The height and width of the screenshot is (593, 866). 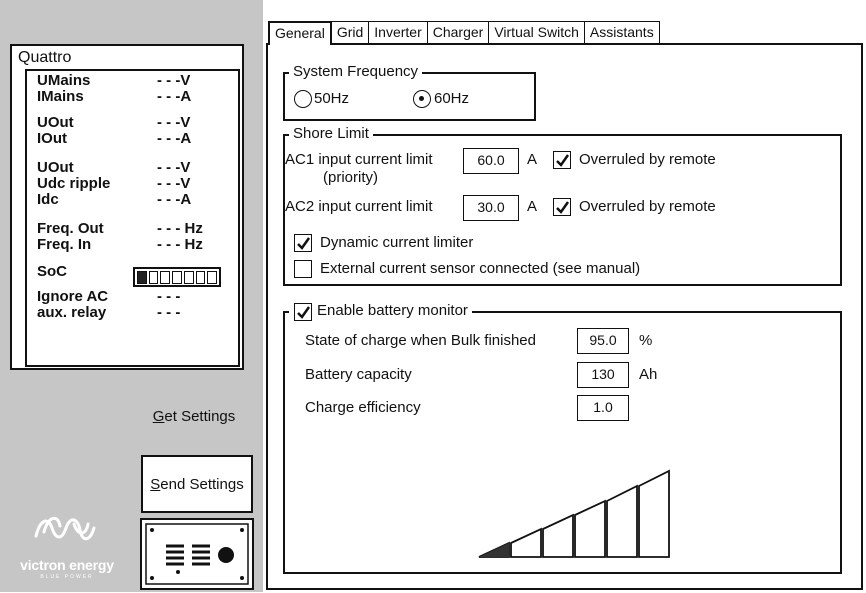 I want to click on get-settings-button: Get Settings, so click(x=194, y=418).